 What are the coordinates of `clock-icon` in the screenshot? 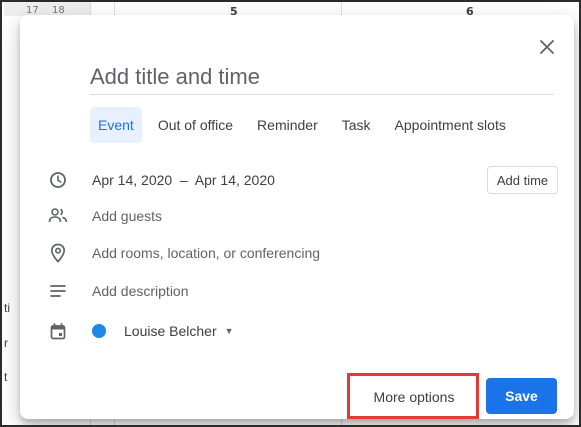 It's located at (58, 180).